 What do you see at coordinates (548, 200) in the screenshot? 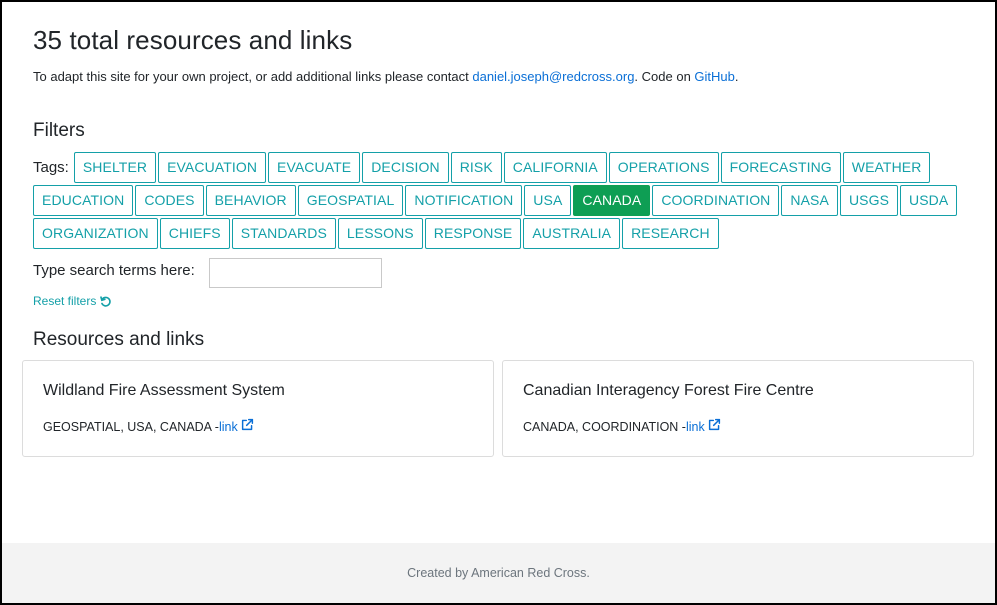
I see `tag-usa: USA` at bounding box center [548, 200].